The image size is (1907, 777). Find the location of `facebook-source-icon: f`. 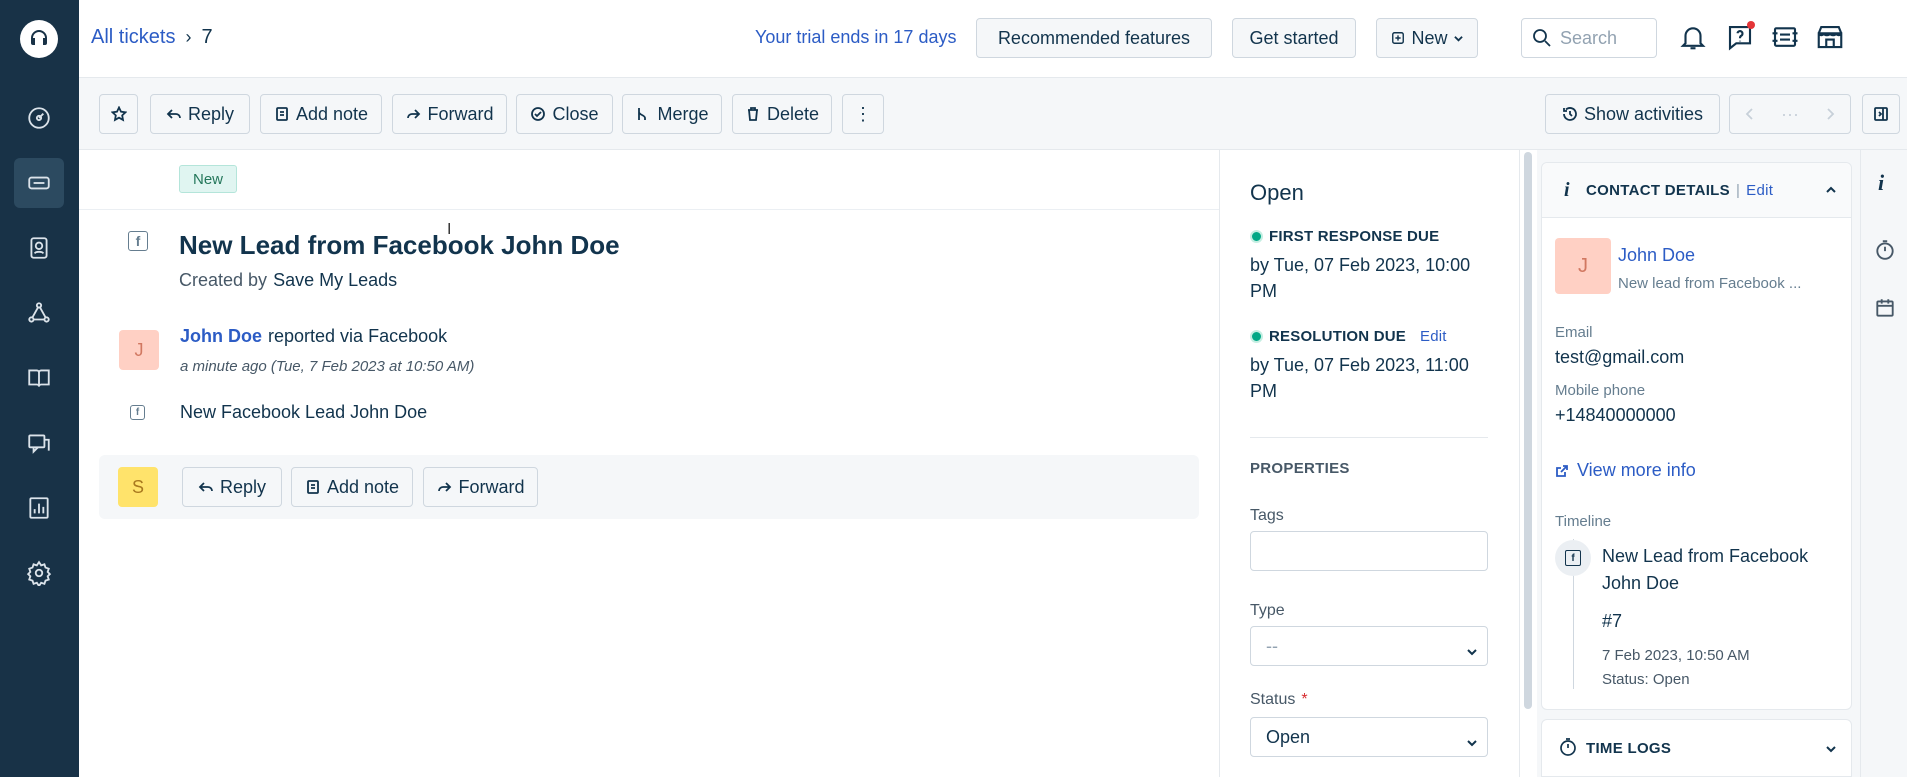

facebook-source-icon: f is located at coordinates (138, 241).